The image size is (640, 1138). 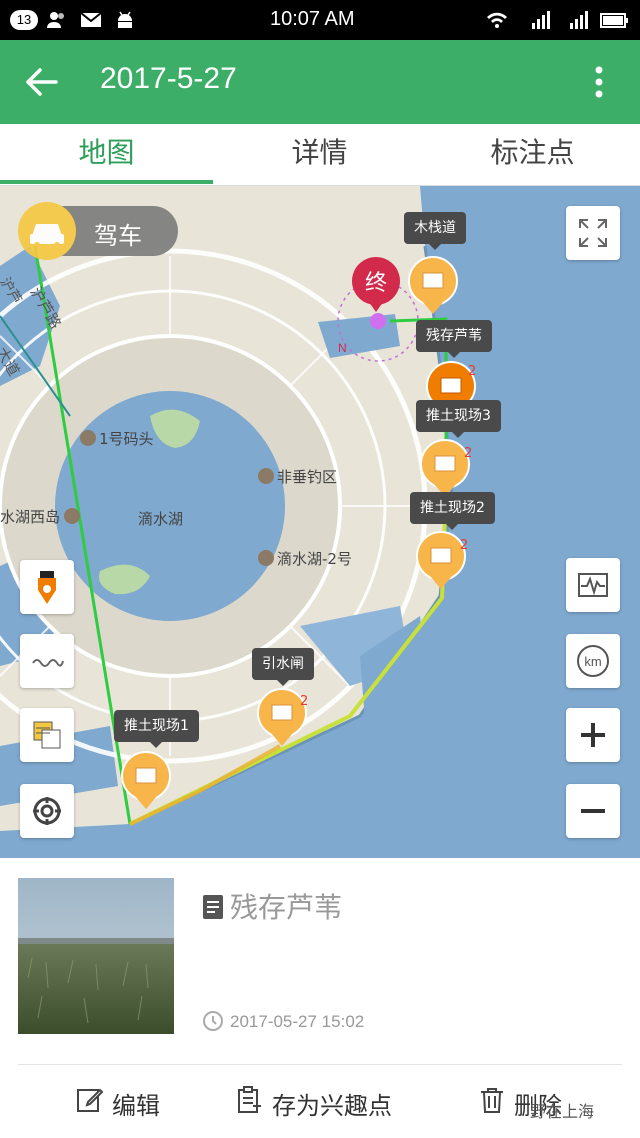 What do you see at coordinates (599, 82) in the screenshot?
I see `more-options-icon` at bounding box center [599, 82].